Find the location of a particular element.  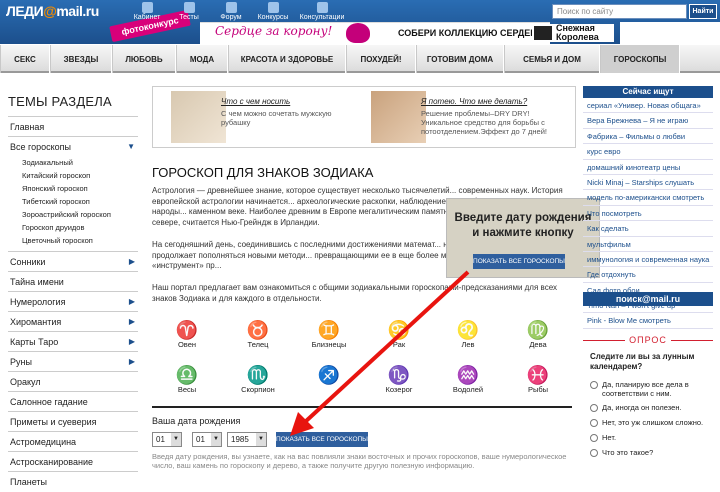

day-select: 01 ▼ is located at coordinates (167, 439).